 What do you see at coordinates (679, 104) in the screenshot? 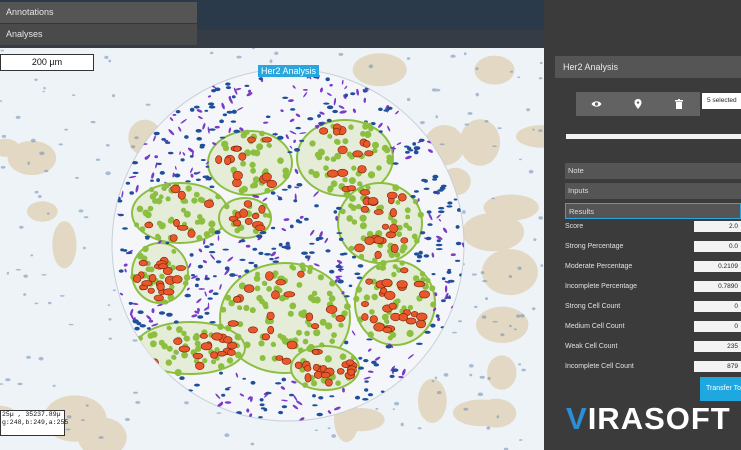
I see `trash-icon` at bounding box center [679, 104].